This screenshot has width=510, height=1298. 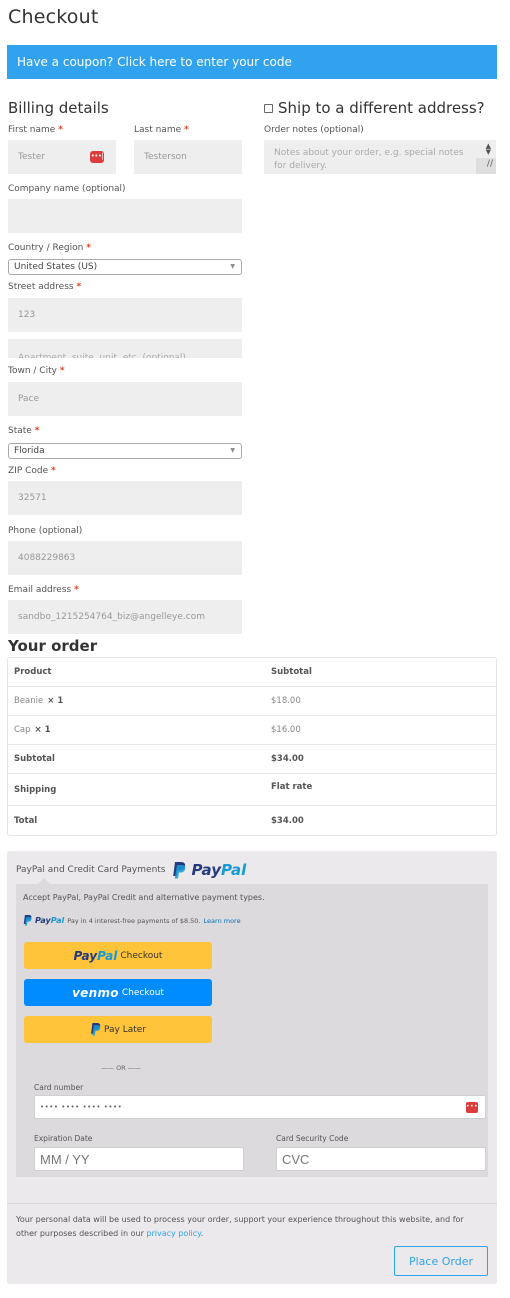 What do you see at coordinates (125, 399) in the screenshot?
I see `city-input: Pace` at bounding box center [125, 399].